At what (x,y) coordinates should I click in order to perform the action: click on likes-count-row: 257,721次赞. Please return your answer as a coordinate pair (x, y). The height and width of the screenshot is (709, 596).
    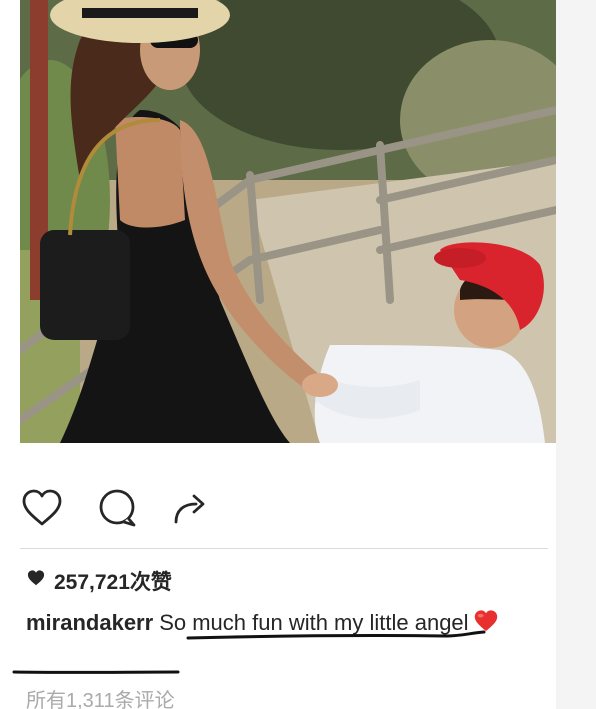
    Looking at the image, I should click on (99, 581).